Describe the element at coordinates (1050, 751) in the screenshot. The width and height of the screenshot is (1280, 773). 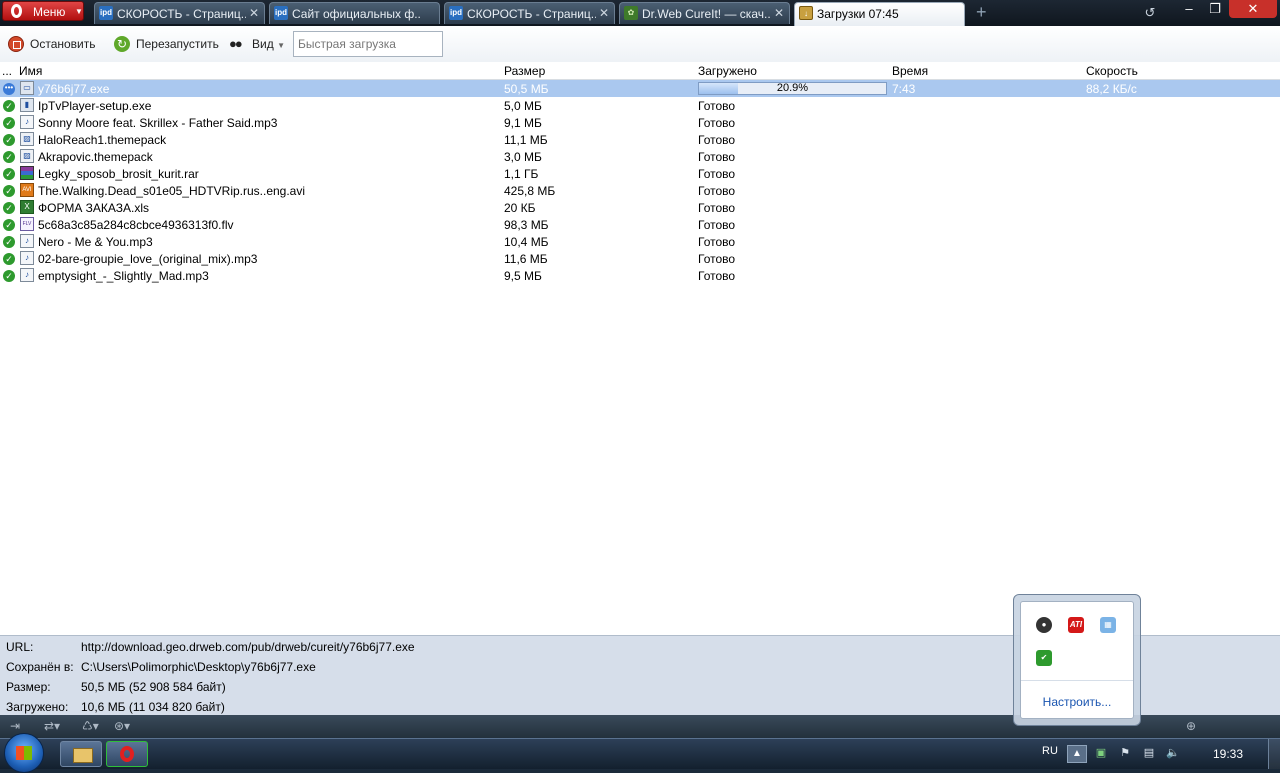
I see `language-indicator: RU` at that location.